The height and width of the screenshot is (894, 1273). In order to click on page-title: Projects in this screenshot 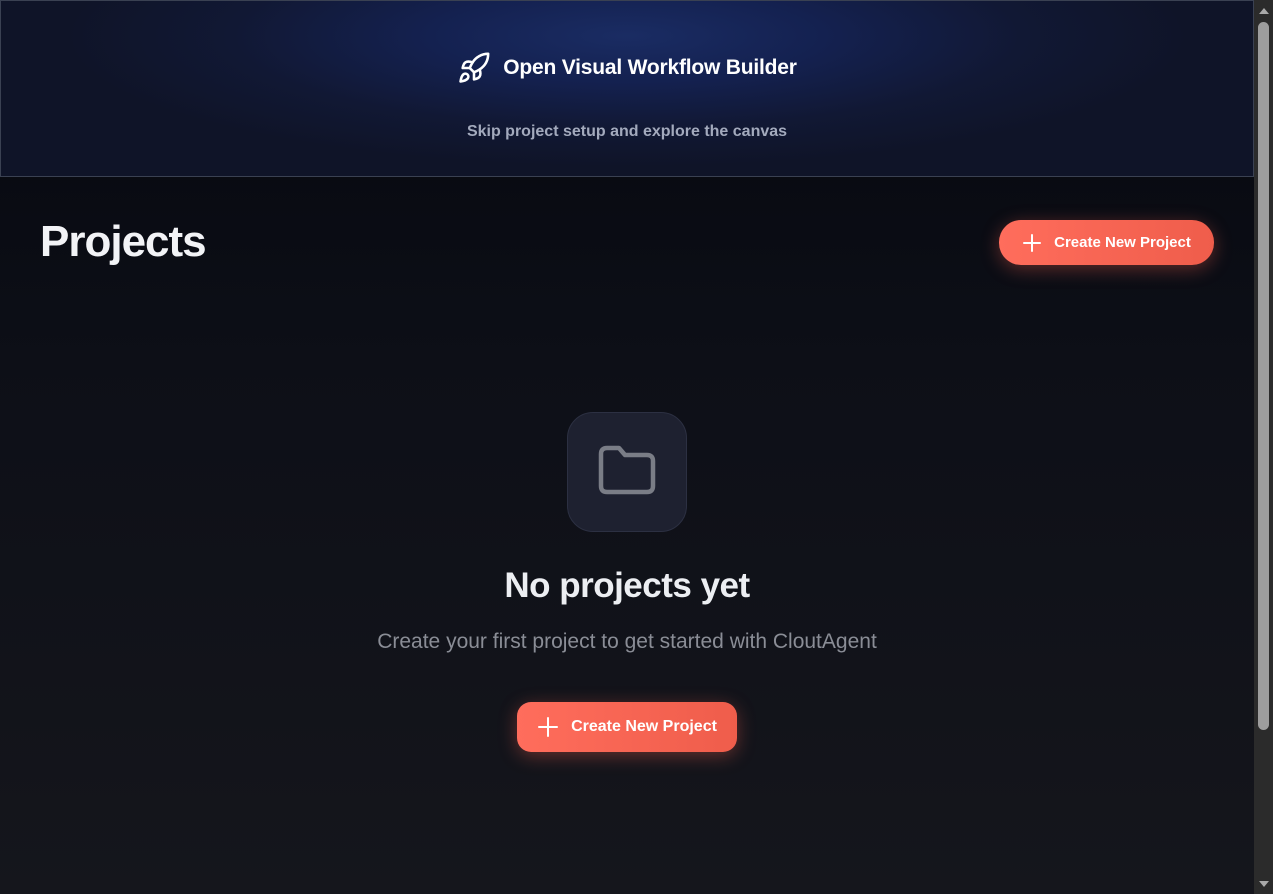, I will do `click(123, 241)`.